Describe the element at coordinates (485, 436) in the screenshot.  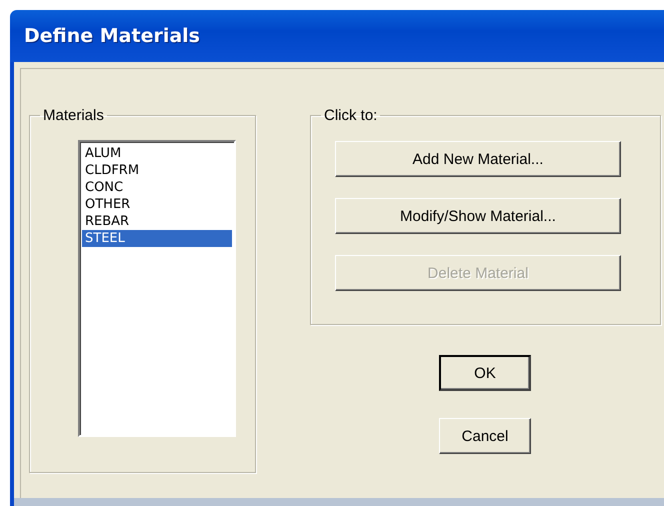
I see `cancel-button: Cancel` at that location.